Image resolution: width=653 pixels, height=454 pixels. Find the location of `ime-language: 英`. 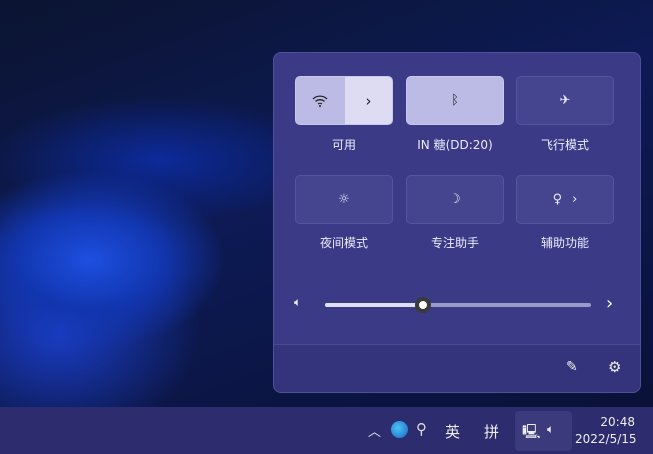

ime-language: 英 is located at coordinates (452, 431).